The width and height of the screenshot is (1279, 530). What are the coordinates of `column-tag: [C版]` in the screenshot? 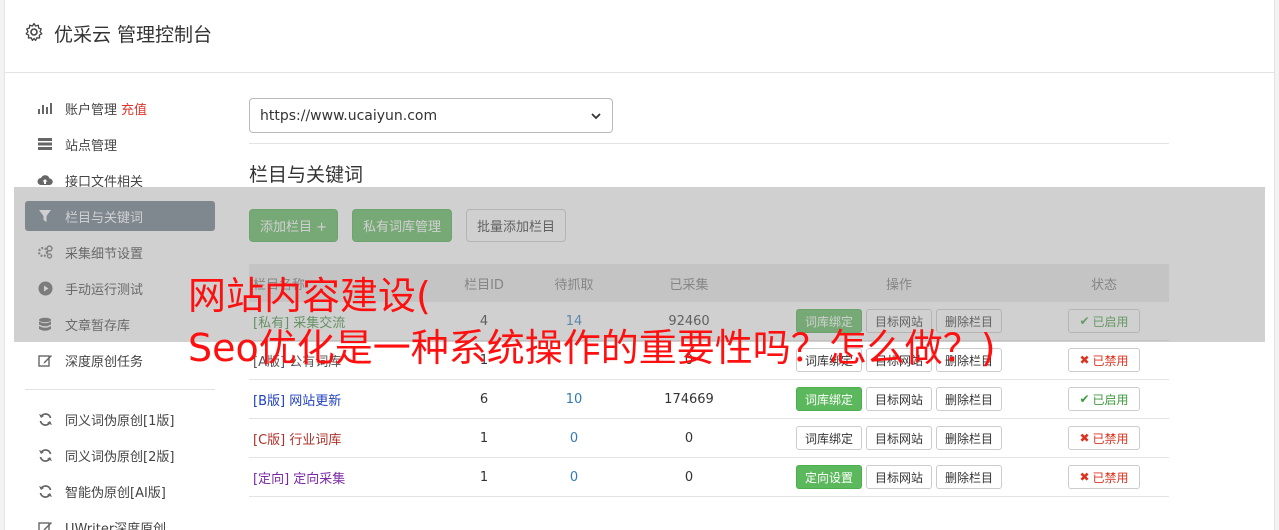 It's located at (269, 440).